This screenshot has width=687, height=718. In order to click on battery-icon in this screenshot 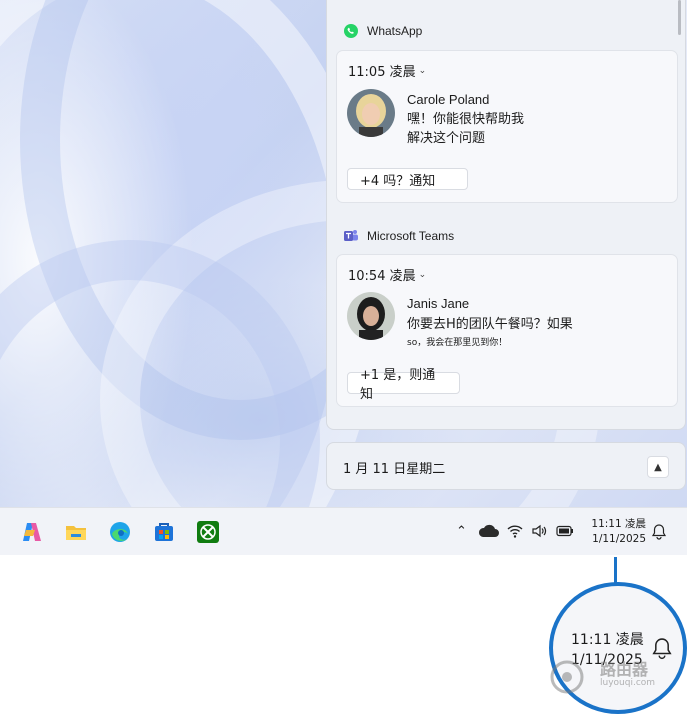, I will do `click(565, 531)`.